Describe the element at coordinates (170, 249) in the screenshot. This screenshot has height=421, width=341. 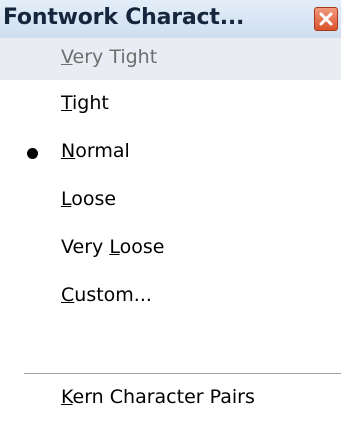
I see `menu-item-very-loose: Very Loose` at that location.